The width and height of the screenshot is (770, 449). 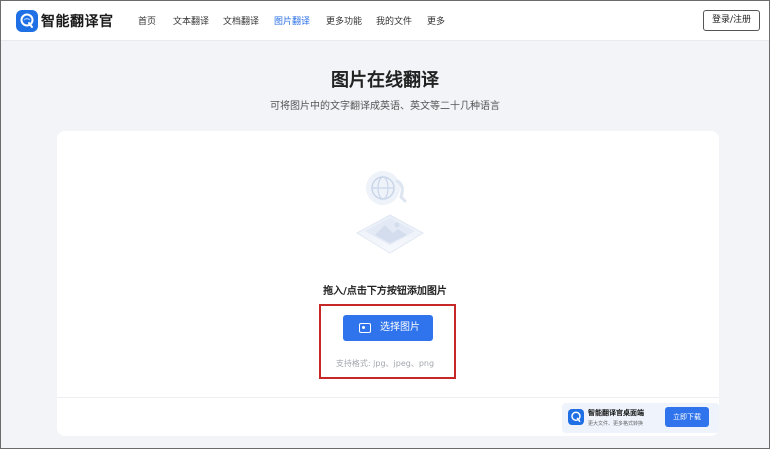 What do you see at coordinates (191, 20) in the screenshot?
I see `nav-text-translate: 文本翻译` at bounding box center [191, 20].